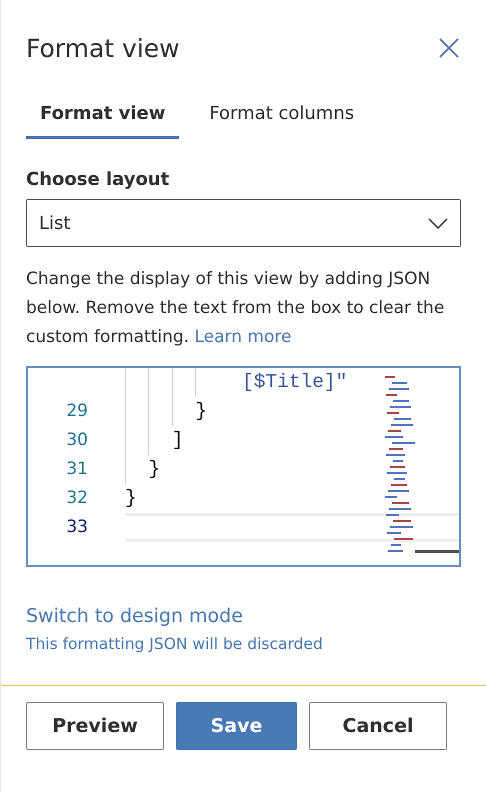  What do you see at coordinates (103, 48) in the screenshot?
I see `panel-title: Format view` at bounding box center [103, 48].